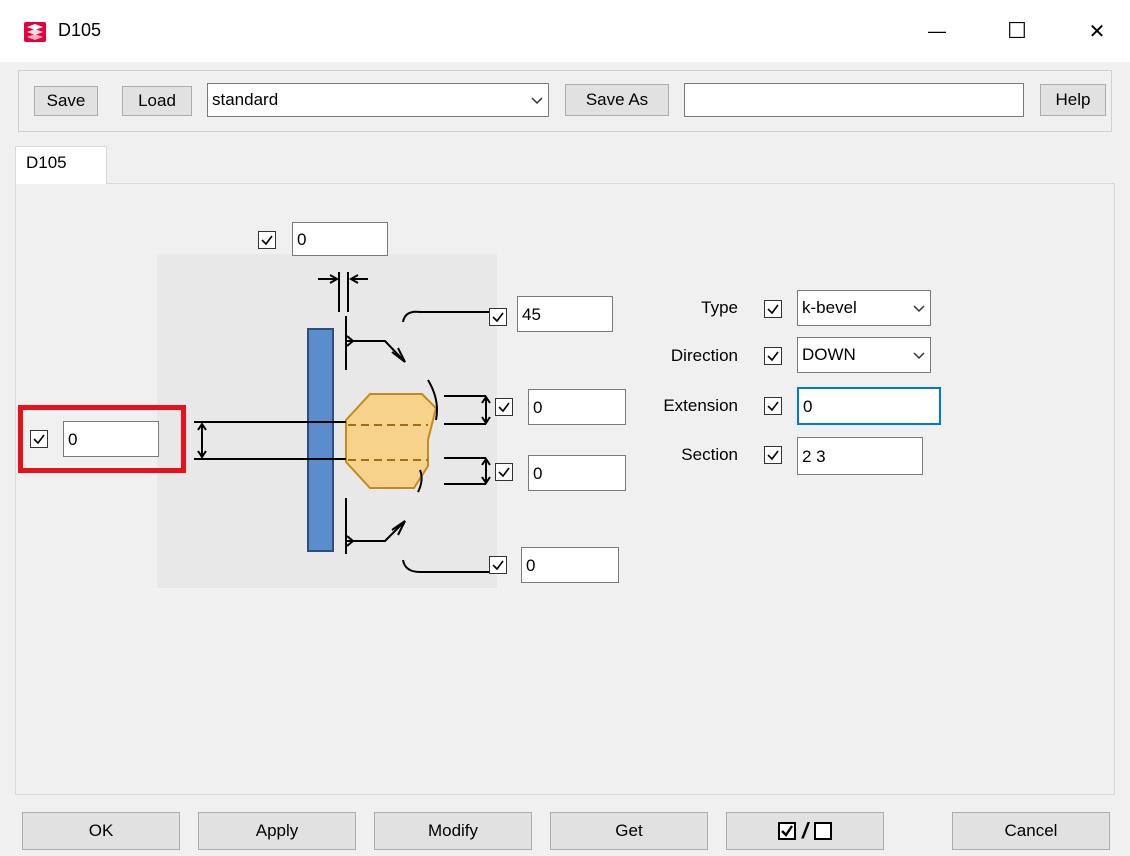 This screenshot has height=856, width=1130. Describe the element at coordinates (704, 355) in the screenshot. I see `direction-label: Direction` at that location.